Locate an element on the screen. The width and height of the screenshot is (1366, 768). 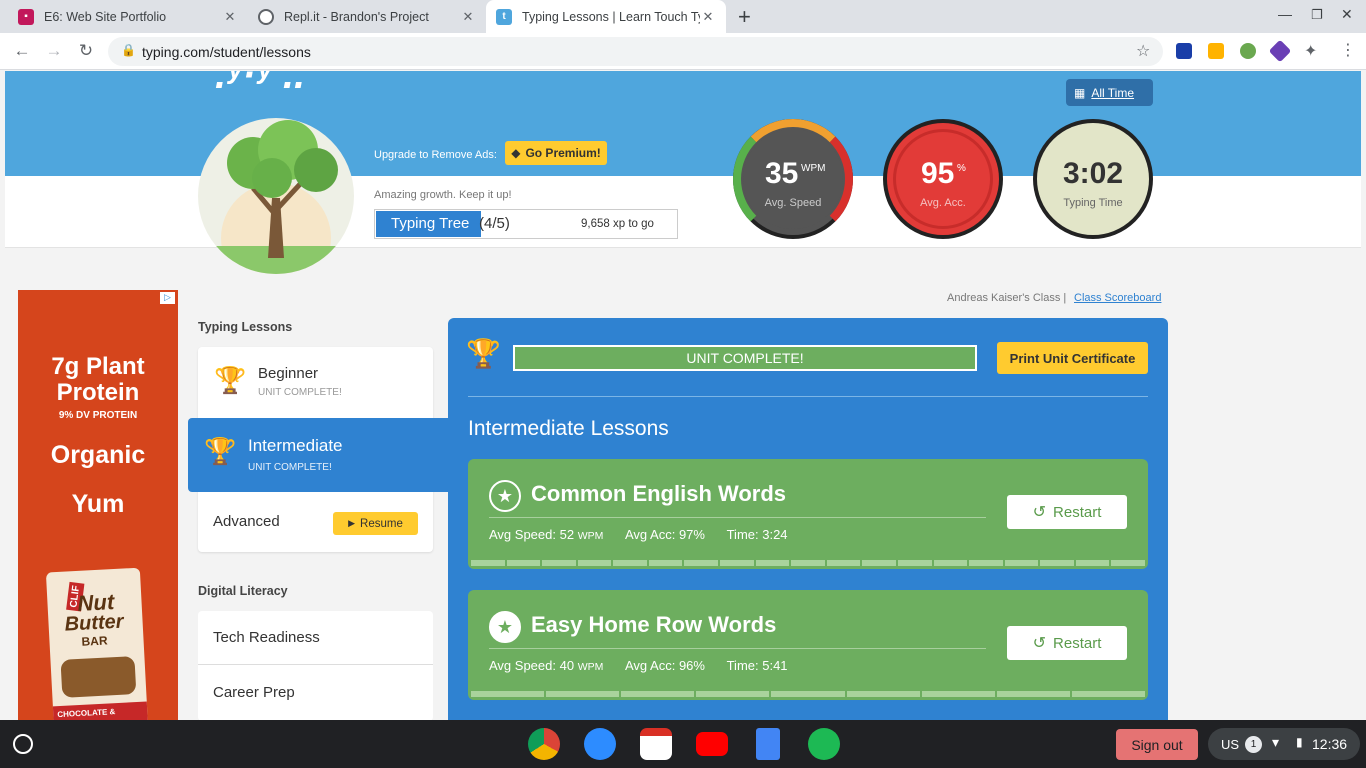
sidebar-item-tech-readiness: Tech Readiness is located at coordinates (315, 638).